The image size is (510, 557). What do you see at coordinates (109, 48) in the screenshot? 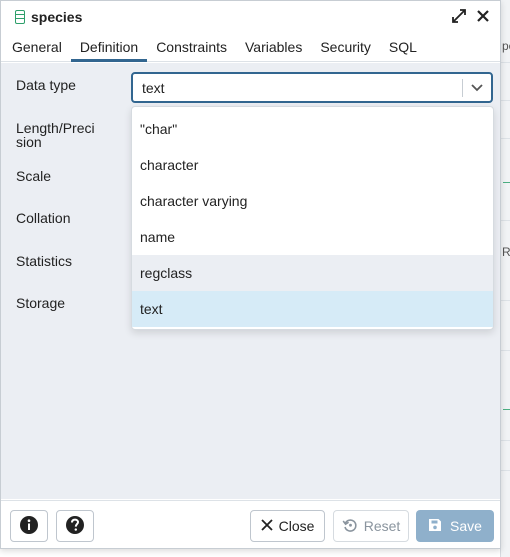
I see `tab-definition: Definition` at bounding box center [109, 48].